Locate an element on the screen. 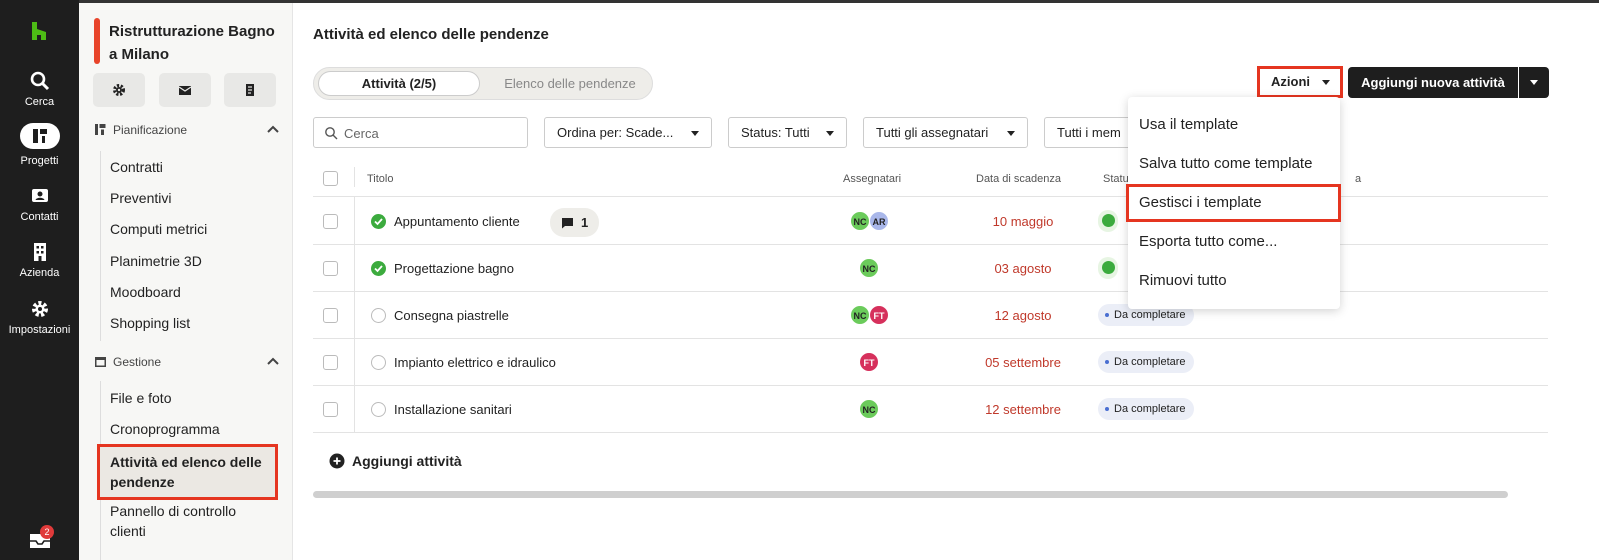  project-title: Ristrutturazione Bagno a Milano is located at coordinates (198, 43).